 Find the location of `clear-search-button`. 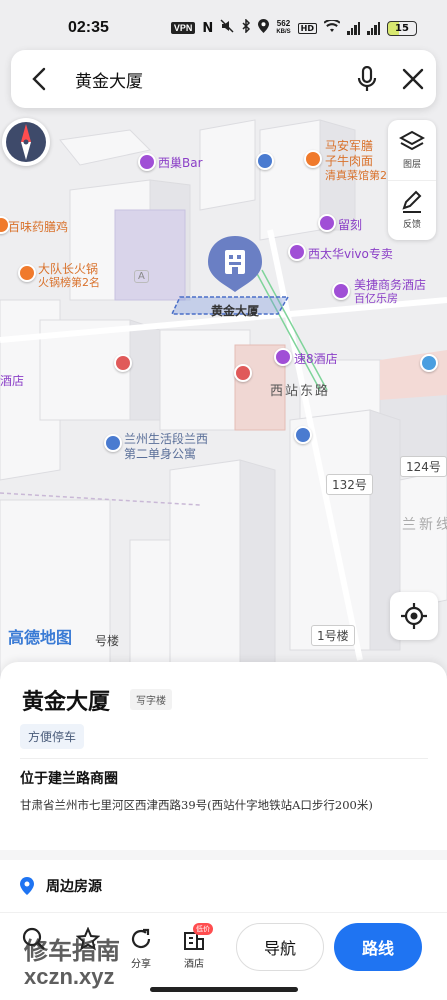

clear-search-button is located at coordinates (413, 79).